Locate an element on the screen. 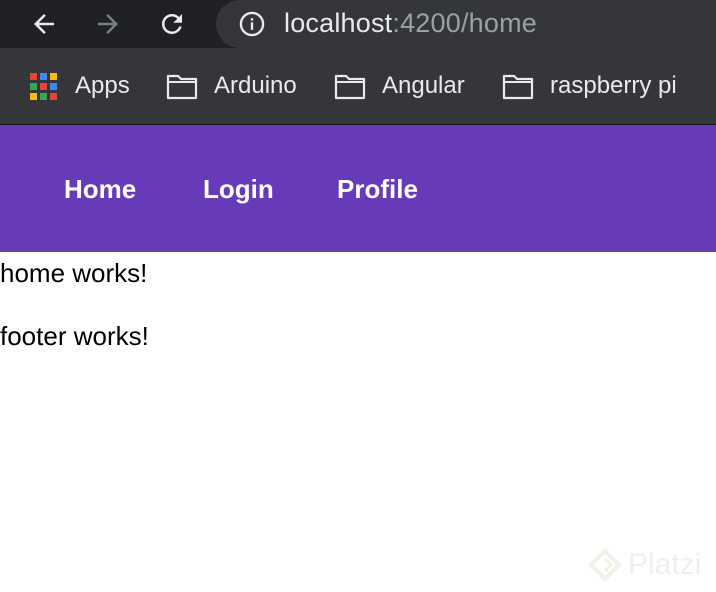 Image resolution: width=716 pixels, height=592 pixels. forward-arrow-icon is located at coordinates (108, 24).